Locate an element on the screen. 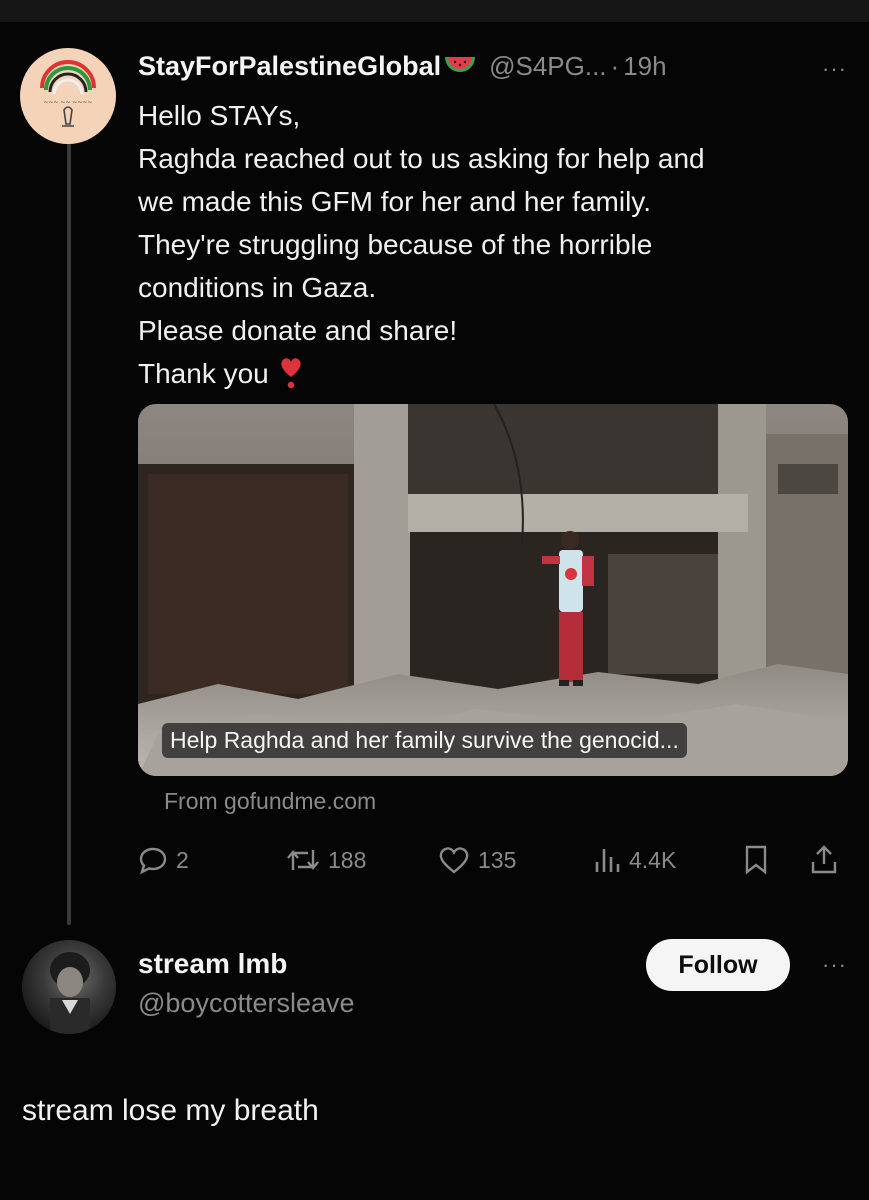 Image resolution: width=869 pixels, height=1200 pixels. bookmark-button is located at coordinates (760, 860).